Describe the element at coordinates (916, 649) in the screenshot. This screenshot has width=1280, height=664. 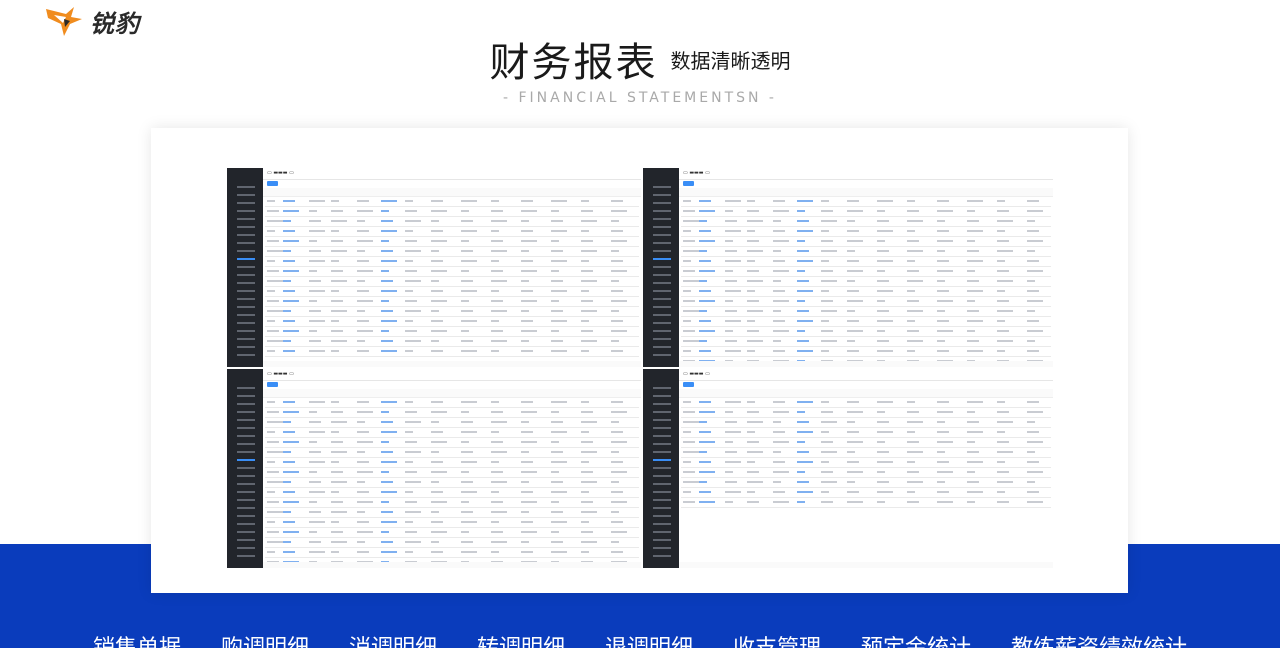
I see `nav-item-deposit-stats: 预定金统计` at that location.